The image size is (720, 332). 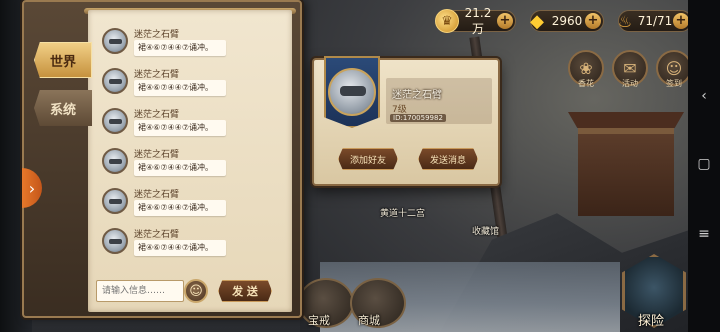 I want to click on player-id: ID:170059982, so click(x=418, y=118).